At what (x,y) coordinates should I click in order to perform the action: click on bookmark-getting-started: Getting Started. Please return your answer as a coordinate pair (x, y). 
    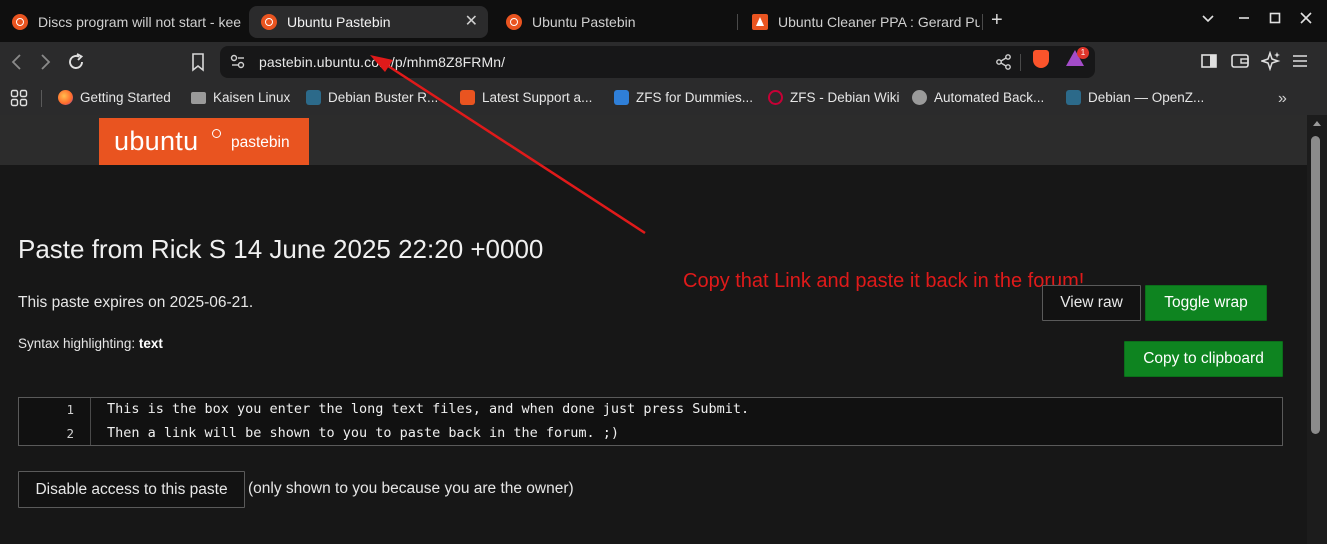
    Looking at the image, I should click on (114, 97).